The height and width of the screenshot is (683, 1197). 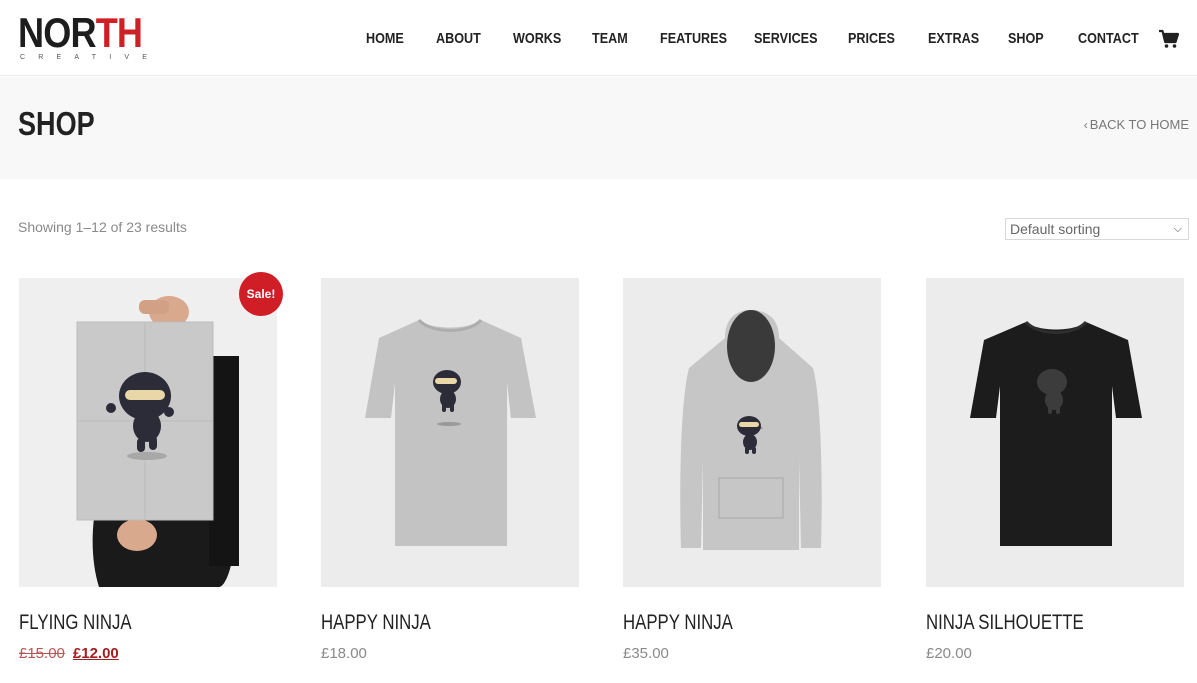 What do you see at coordinates (57, 32) in the screenshot?
I see `logo-text-north: NOR` at bounding box center [57, 32].